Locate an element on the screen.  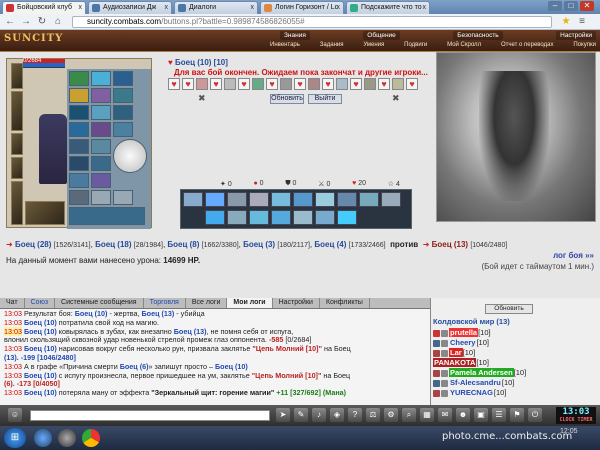
filter-icon: ◈ is located at coordinates (337, 415).